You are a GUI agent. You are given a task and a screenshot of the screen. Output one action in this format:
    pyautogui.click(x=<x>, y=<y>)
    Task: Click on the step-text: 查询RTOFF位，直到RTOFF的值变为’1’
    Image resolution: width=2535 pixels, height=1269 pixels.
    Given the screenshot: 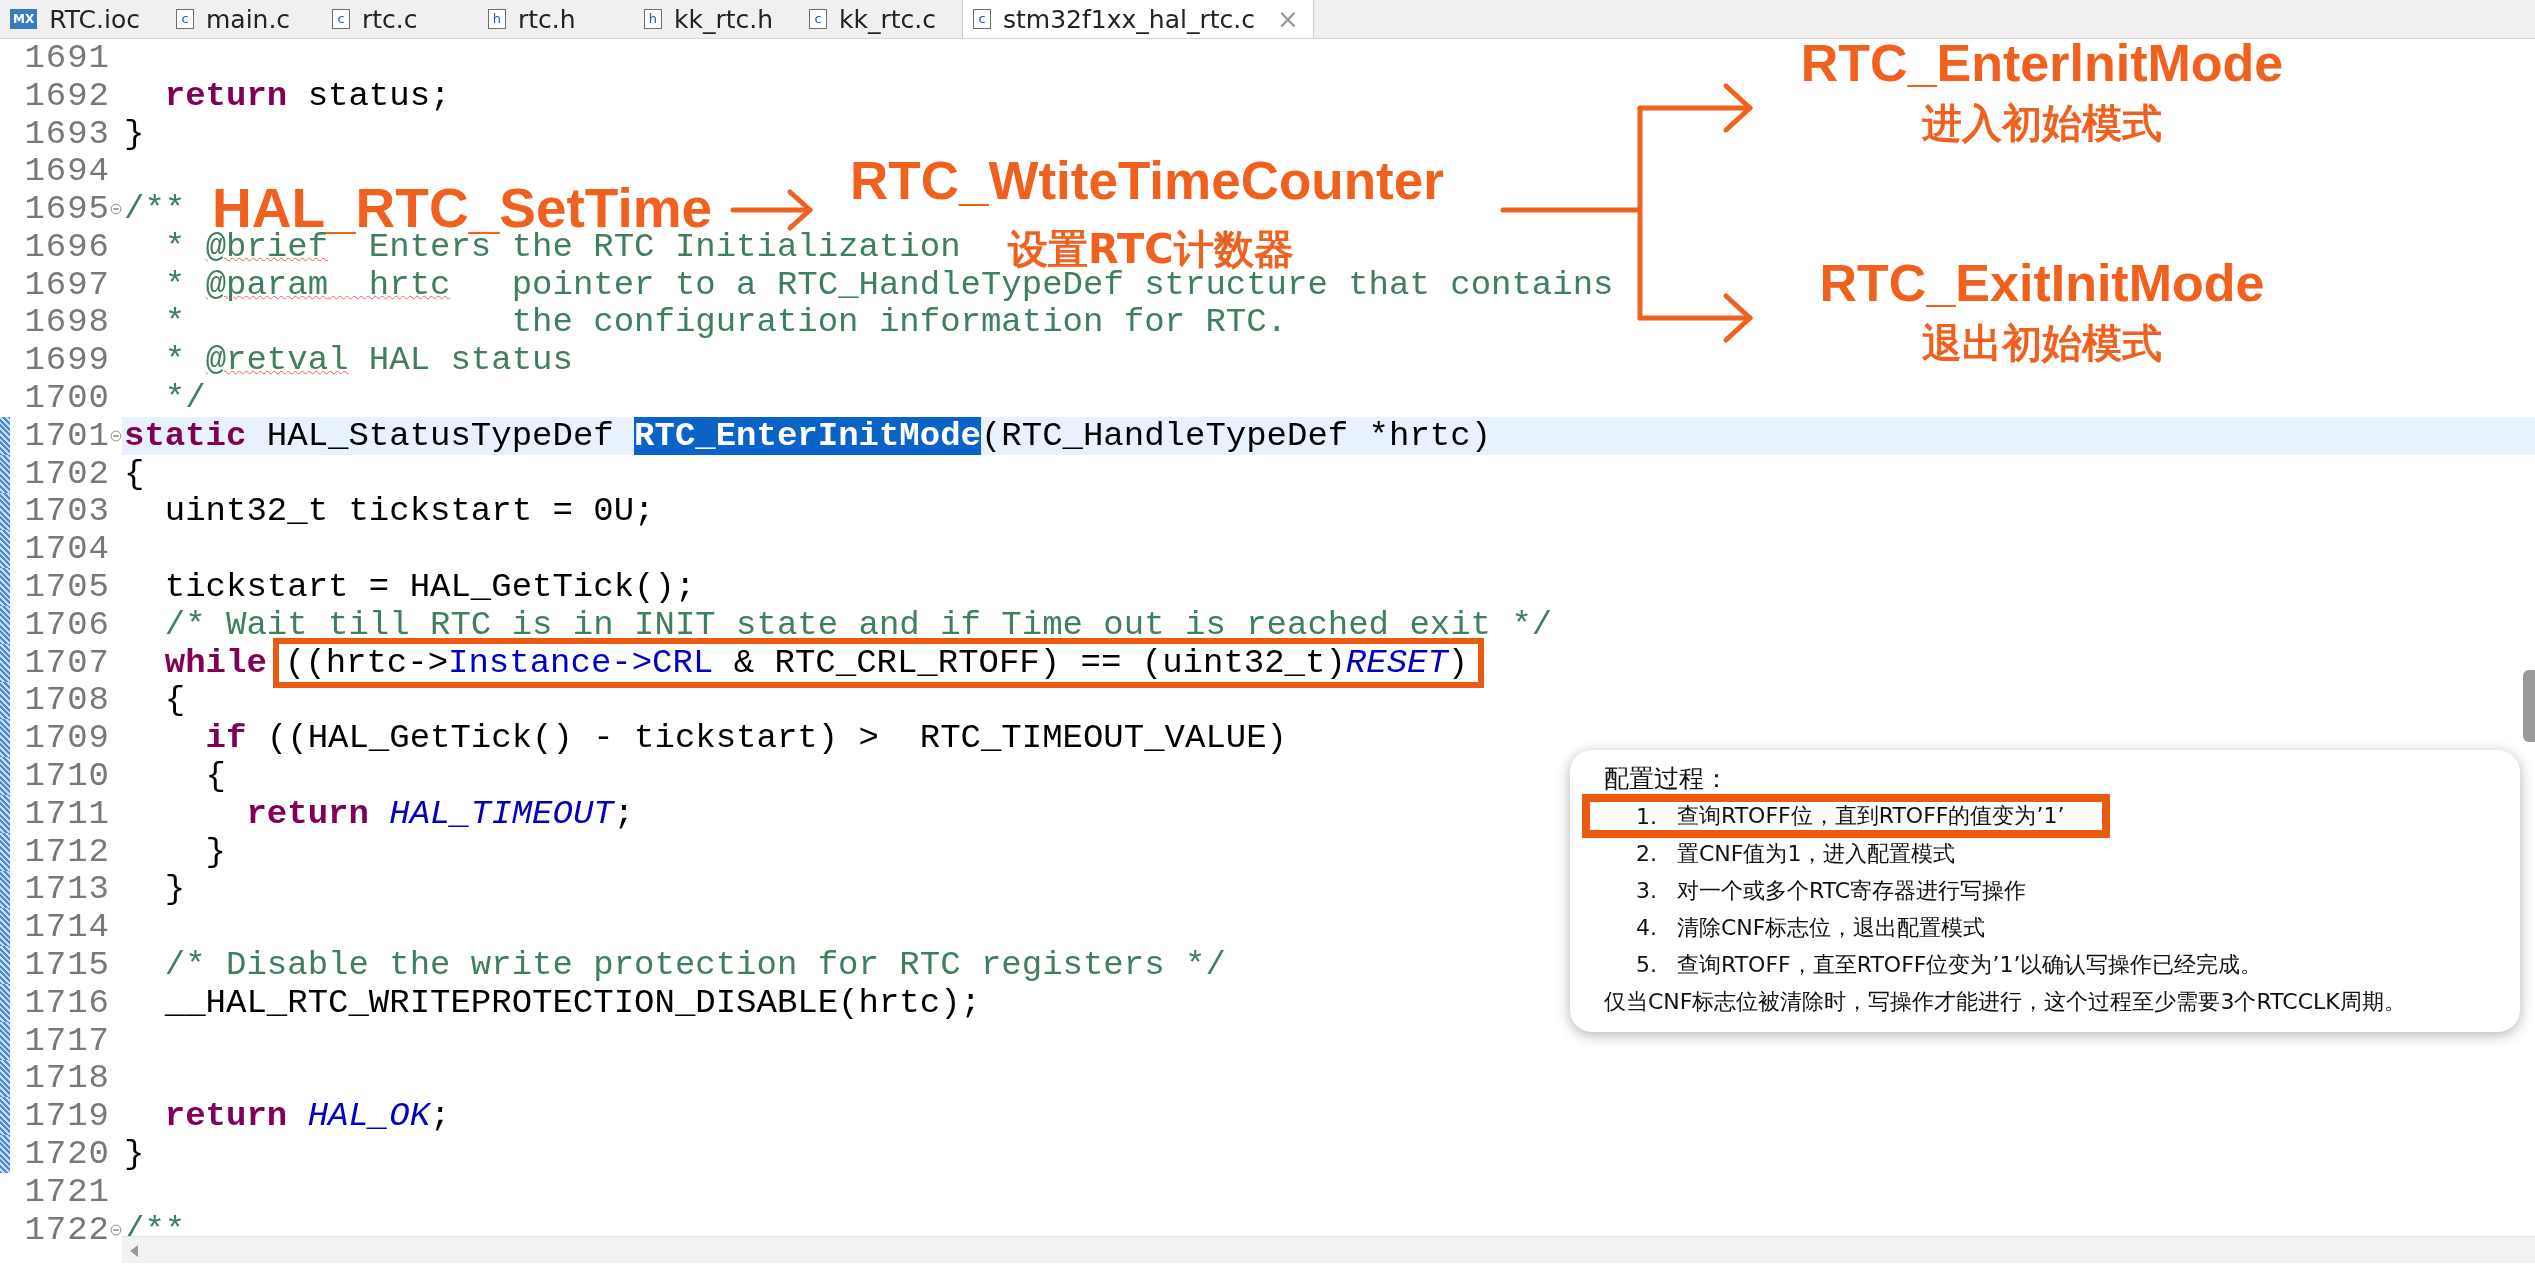 What is the action you would take?
    pyautogui.click(x=1871, y=816)
    